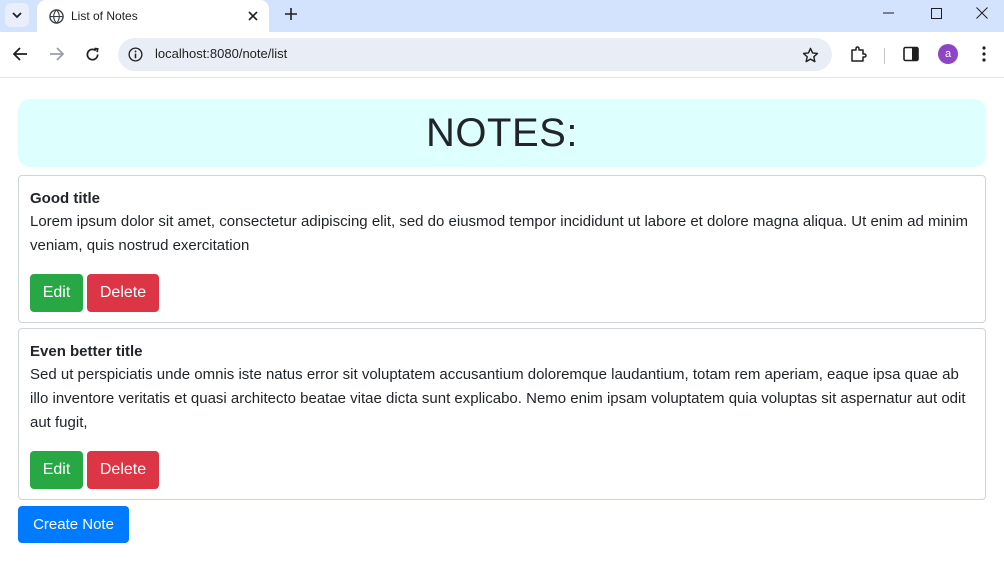 This screenshot has width=1004, height=579. What do you see at coordinates (888, 13) in the screenshot?
I see `minimize-icon` at bounding box center [888, 13].